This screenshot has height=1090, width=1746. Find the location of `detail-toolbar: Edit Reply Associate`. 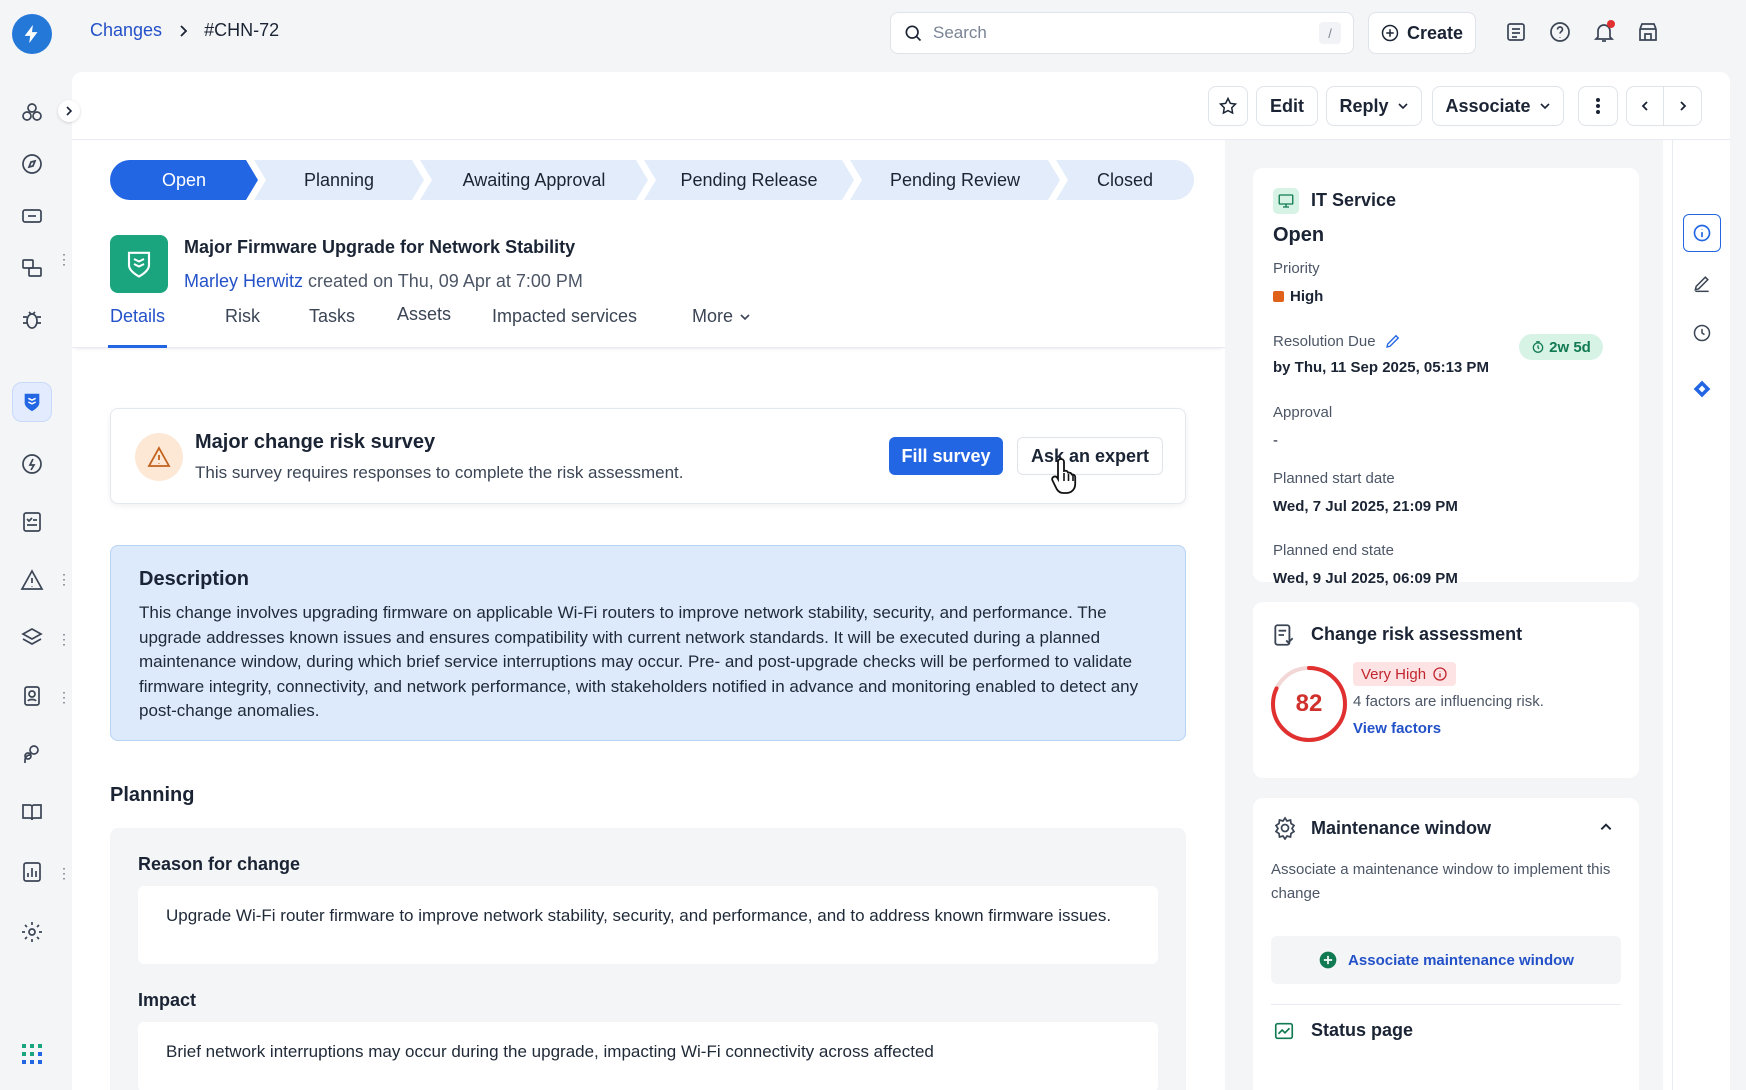

detail-toolbar: Edit Reply Associate is located at coordinates (901, 106).